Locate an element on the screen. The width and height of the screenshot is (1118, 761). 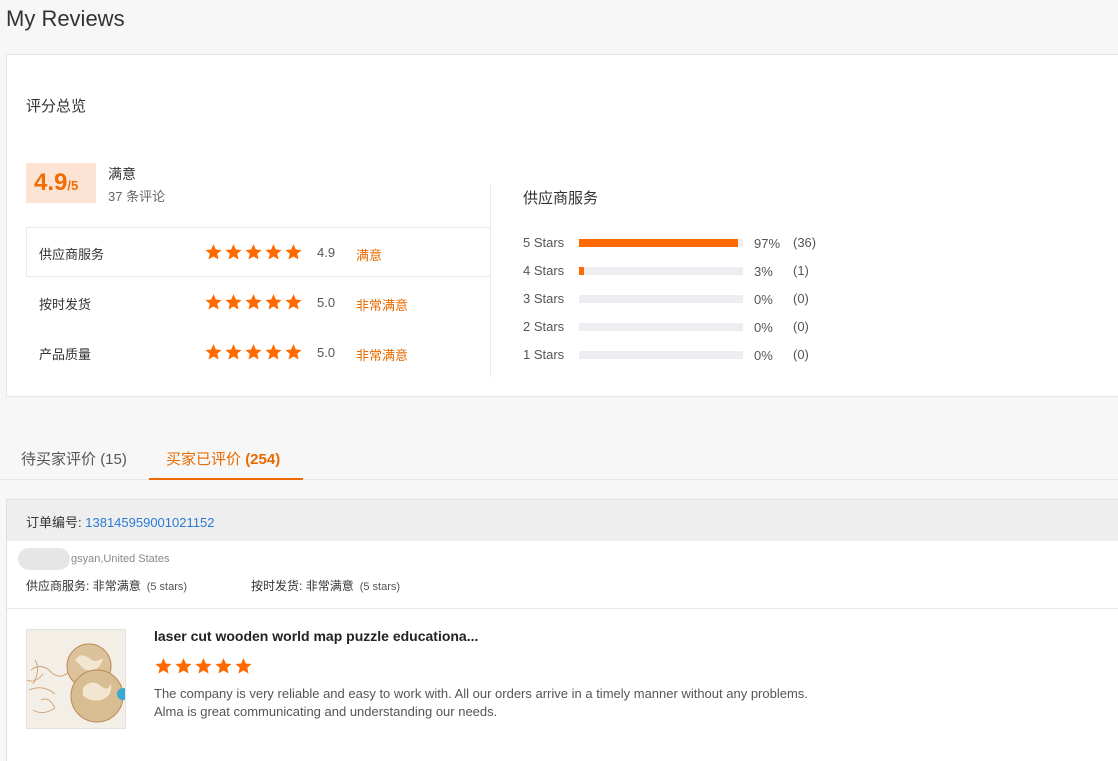
rating-row-label: 产品质量 is located at coordinates (65, 354).